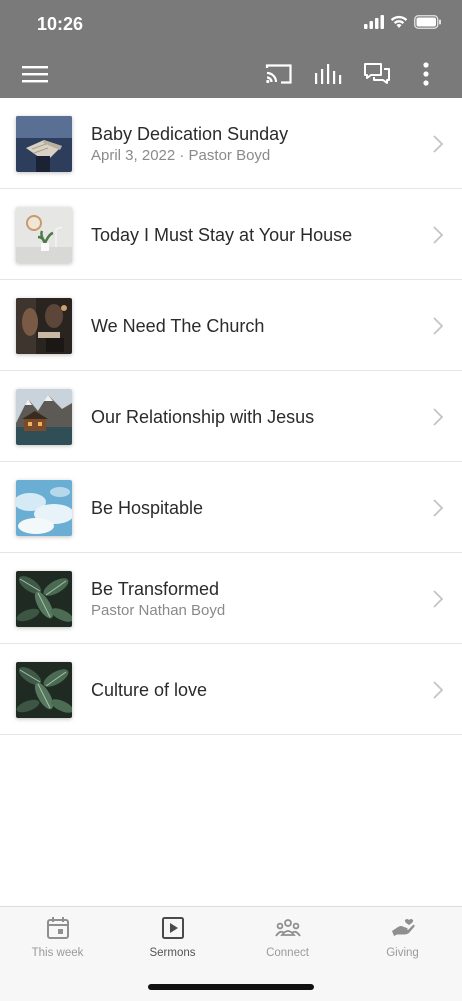  Describe the element at coordinates (35, 74) in the screenshot. I see `menu-icon` at that location.